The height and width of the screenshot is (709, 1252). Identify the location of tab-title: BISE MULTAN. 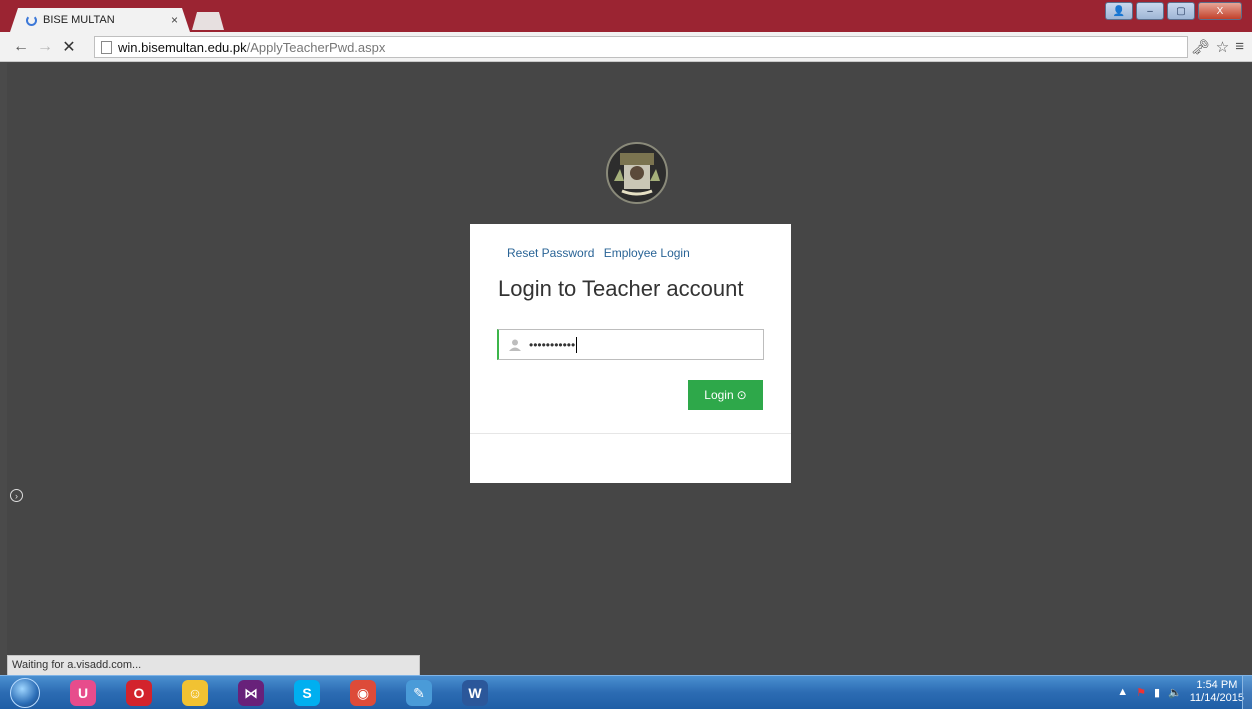
(79, 20).